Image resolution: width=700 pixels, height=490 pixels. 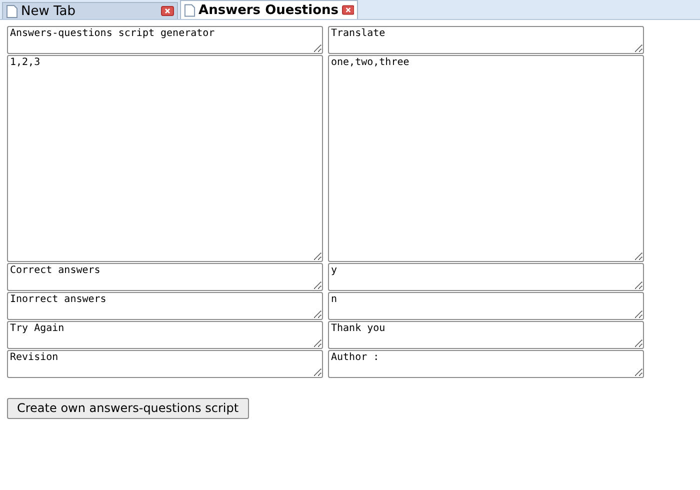 I want to click on tab: New Tab, so click(x=90, y=10).